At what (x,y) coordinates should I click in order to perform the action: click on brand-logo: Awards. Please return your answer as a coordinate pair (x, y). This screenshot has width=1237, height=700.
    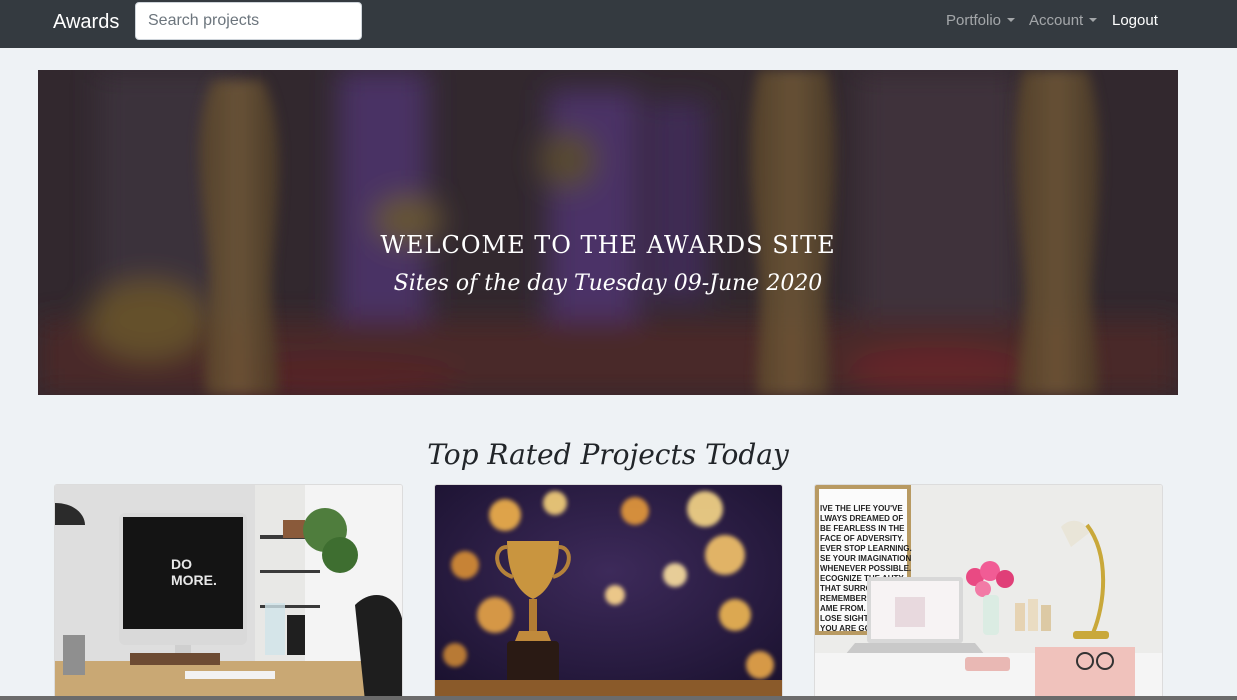
    Looking at the image, I should click on (86, 22).